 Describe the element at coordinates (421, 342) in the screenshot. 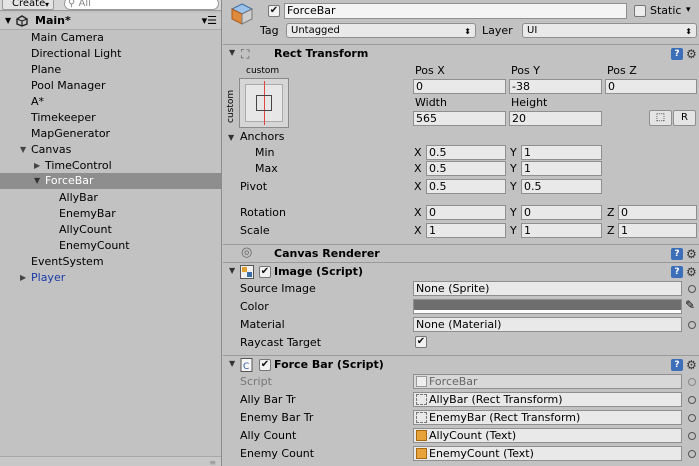

I see `raycast-target-checkbox: ✔` at that location.